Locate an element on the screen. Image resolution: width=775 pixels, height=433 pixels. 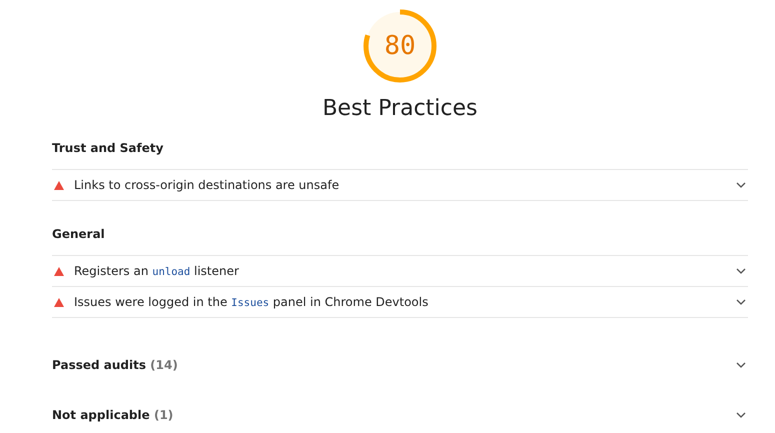
score-value: 80 is located at coordinates (400, 46).